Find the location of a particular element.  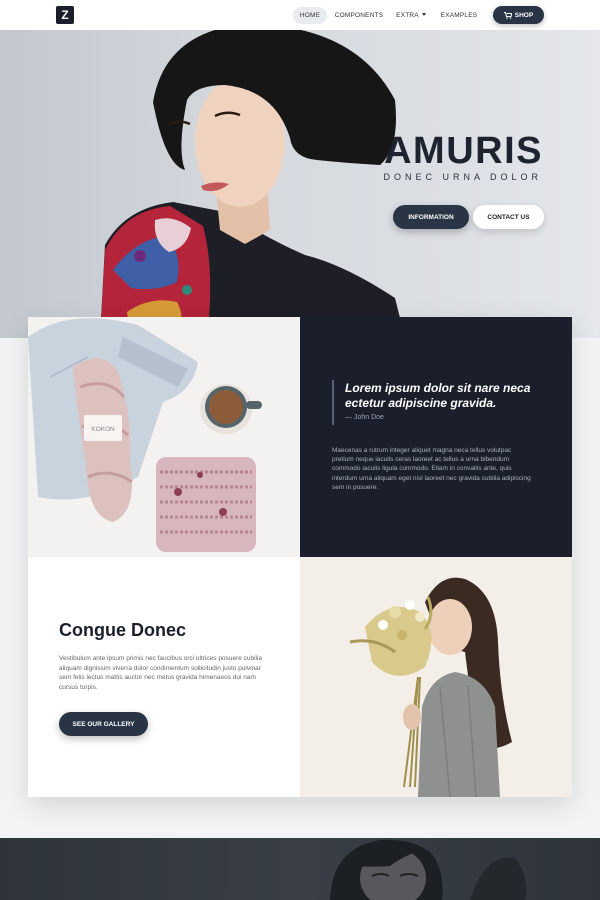

flatlay-image: KOKON is located at coordinates (164, 437).